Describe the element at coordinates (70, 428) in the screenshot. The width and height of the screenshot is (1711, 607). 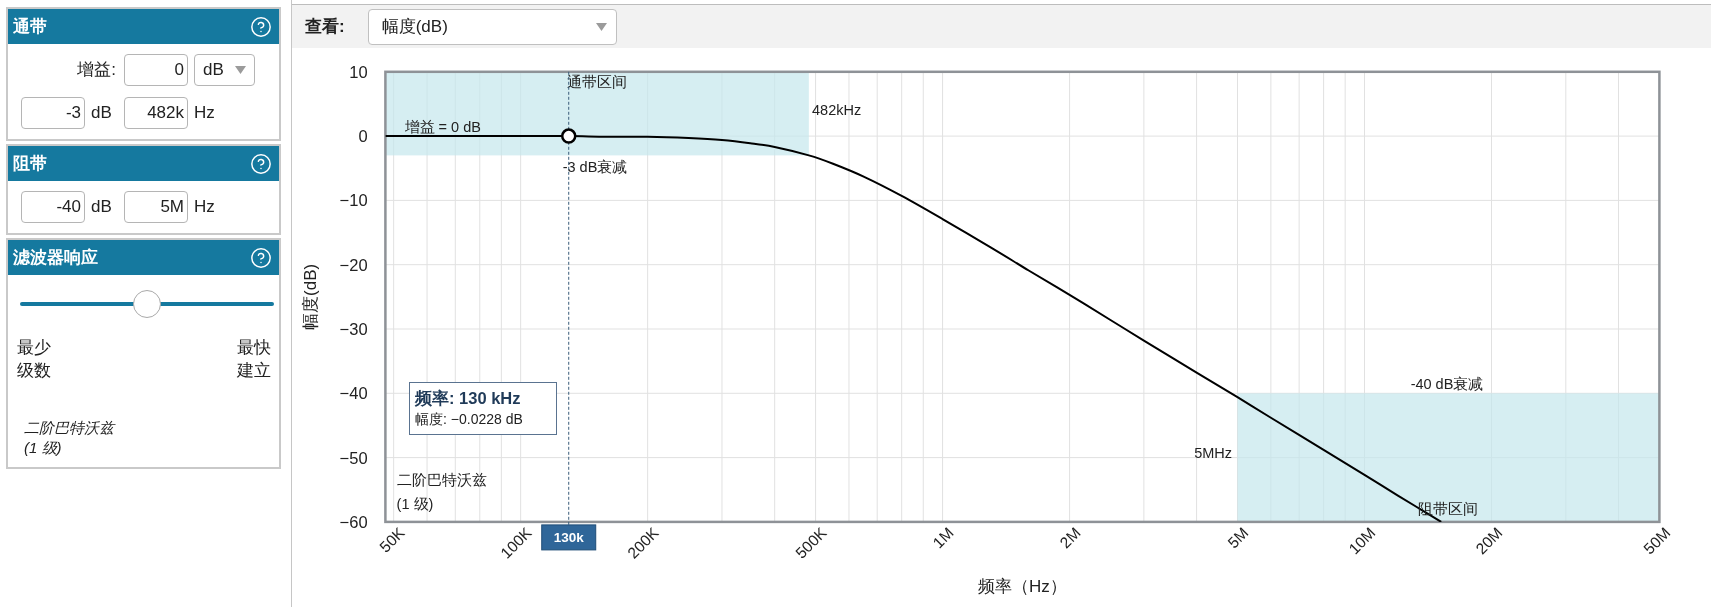
I see `filter-type-text: 二阶巴特沃兹` at that location.